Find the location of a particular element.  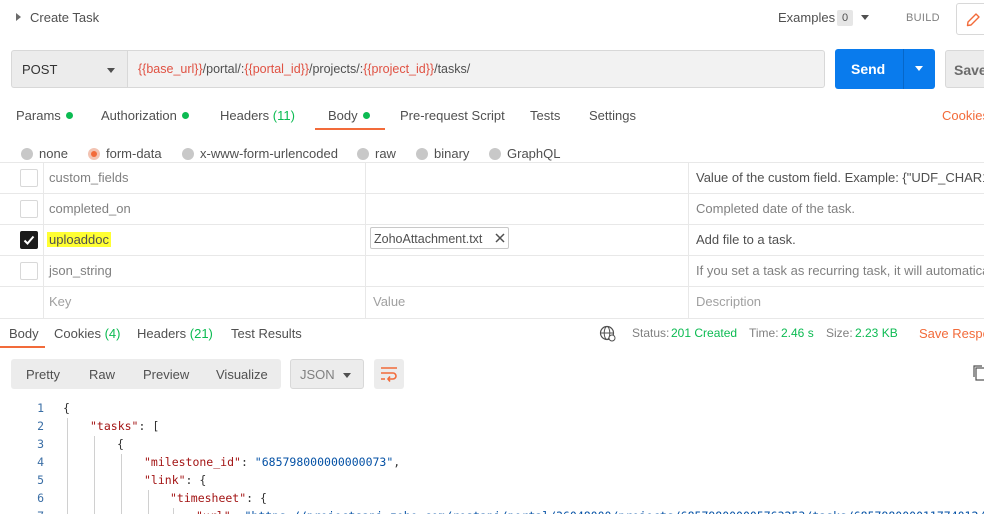

pencil-icon is located at coordinates (973, 20).